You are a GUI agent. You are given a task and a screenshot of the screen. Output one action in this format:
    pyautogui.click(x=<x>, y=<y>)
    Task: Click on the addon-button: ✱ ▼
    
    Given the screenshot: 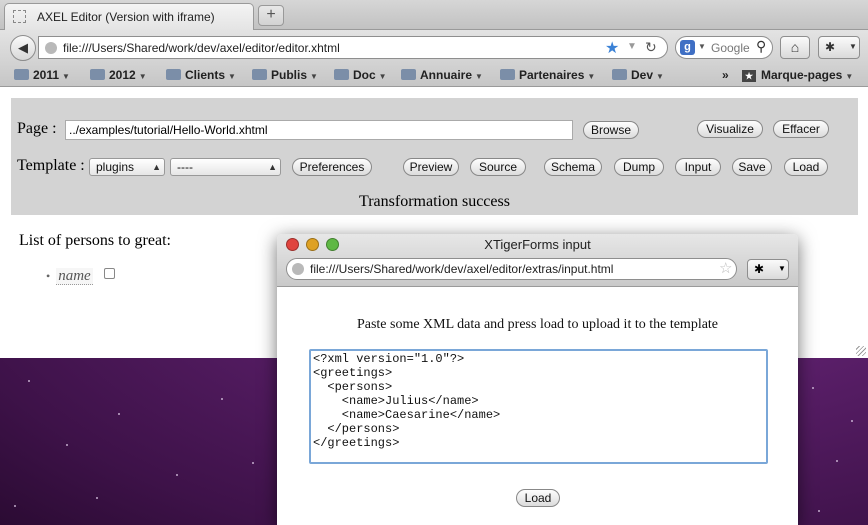 What is the action you would take?
    pyautogui.click(x=839, y=47)
    